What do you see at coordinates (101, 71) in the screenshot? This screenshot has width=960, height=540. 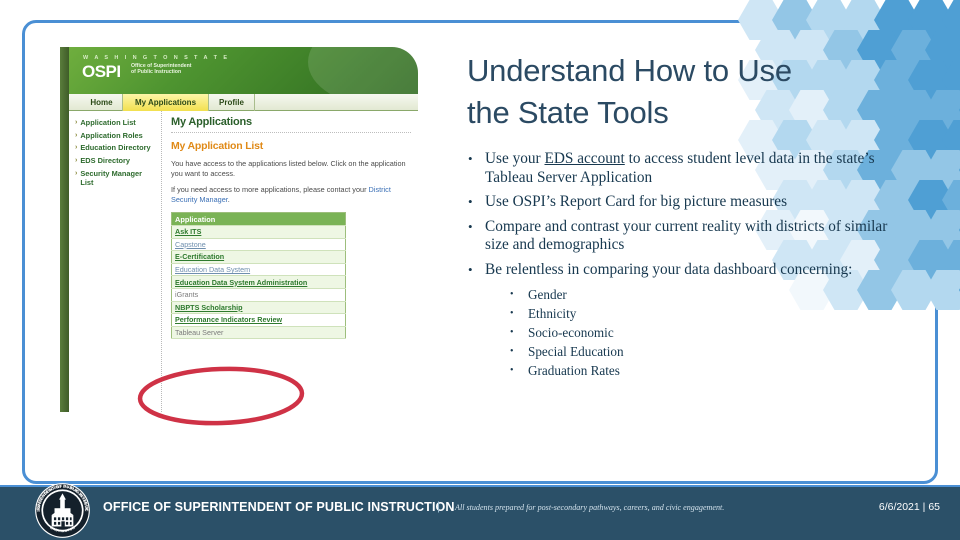 I see `ospi-logo-text: OSPI` at bounding box center [101, 71].